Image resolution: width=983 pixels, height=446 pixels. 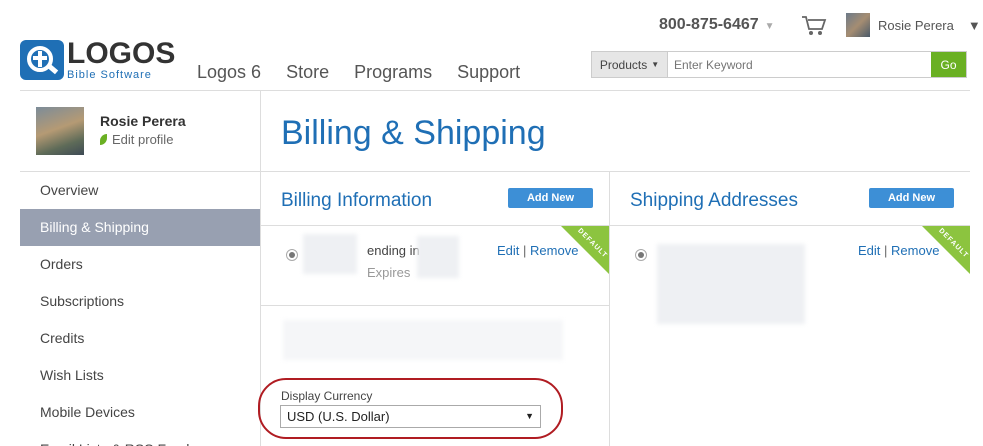 What do you see at coordinates (121, 53) in the screenshot?
I see `logo-word: LOGOS` at bounding box center [121, 53].